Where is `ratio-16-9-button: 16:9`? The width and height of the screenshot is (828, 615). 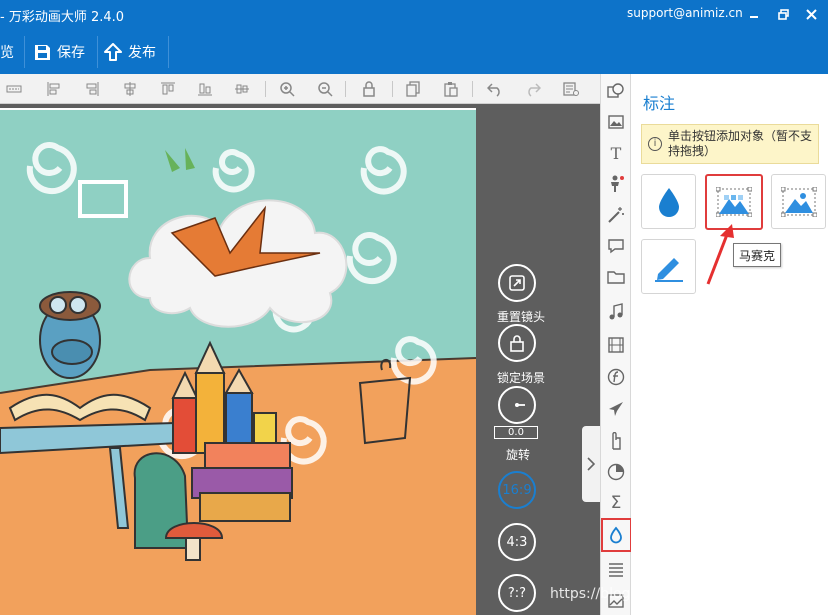 ratio-16-9-button: 16:9 is located at coordinates (517, 490).